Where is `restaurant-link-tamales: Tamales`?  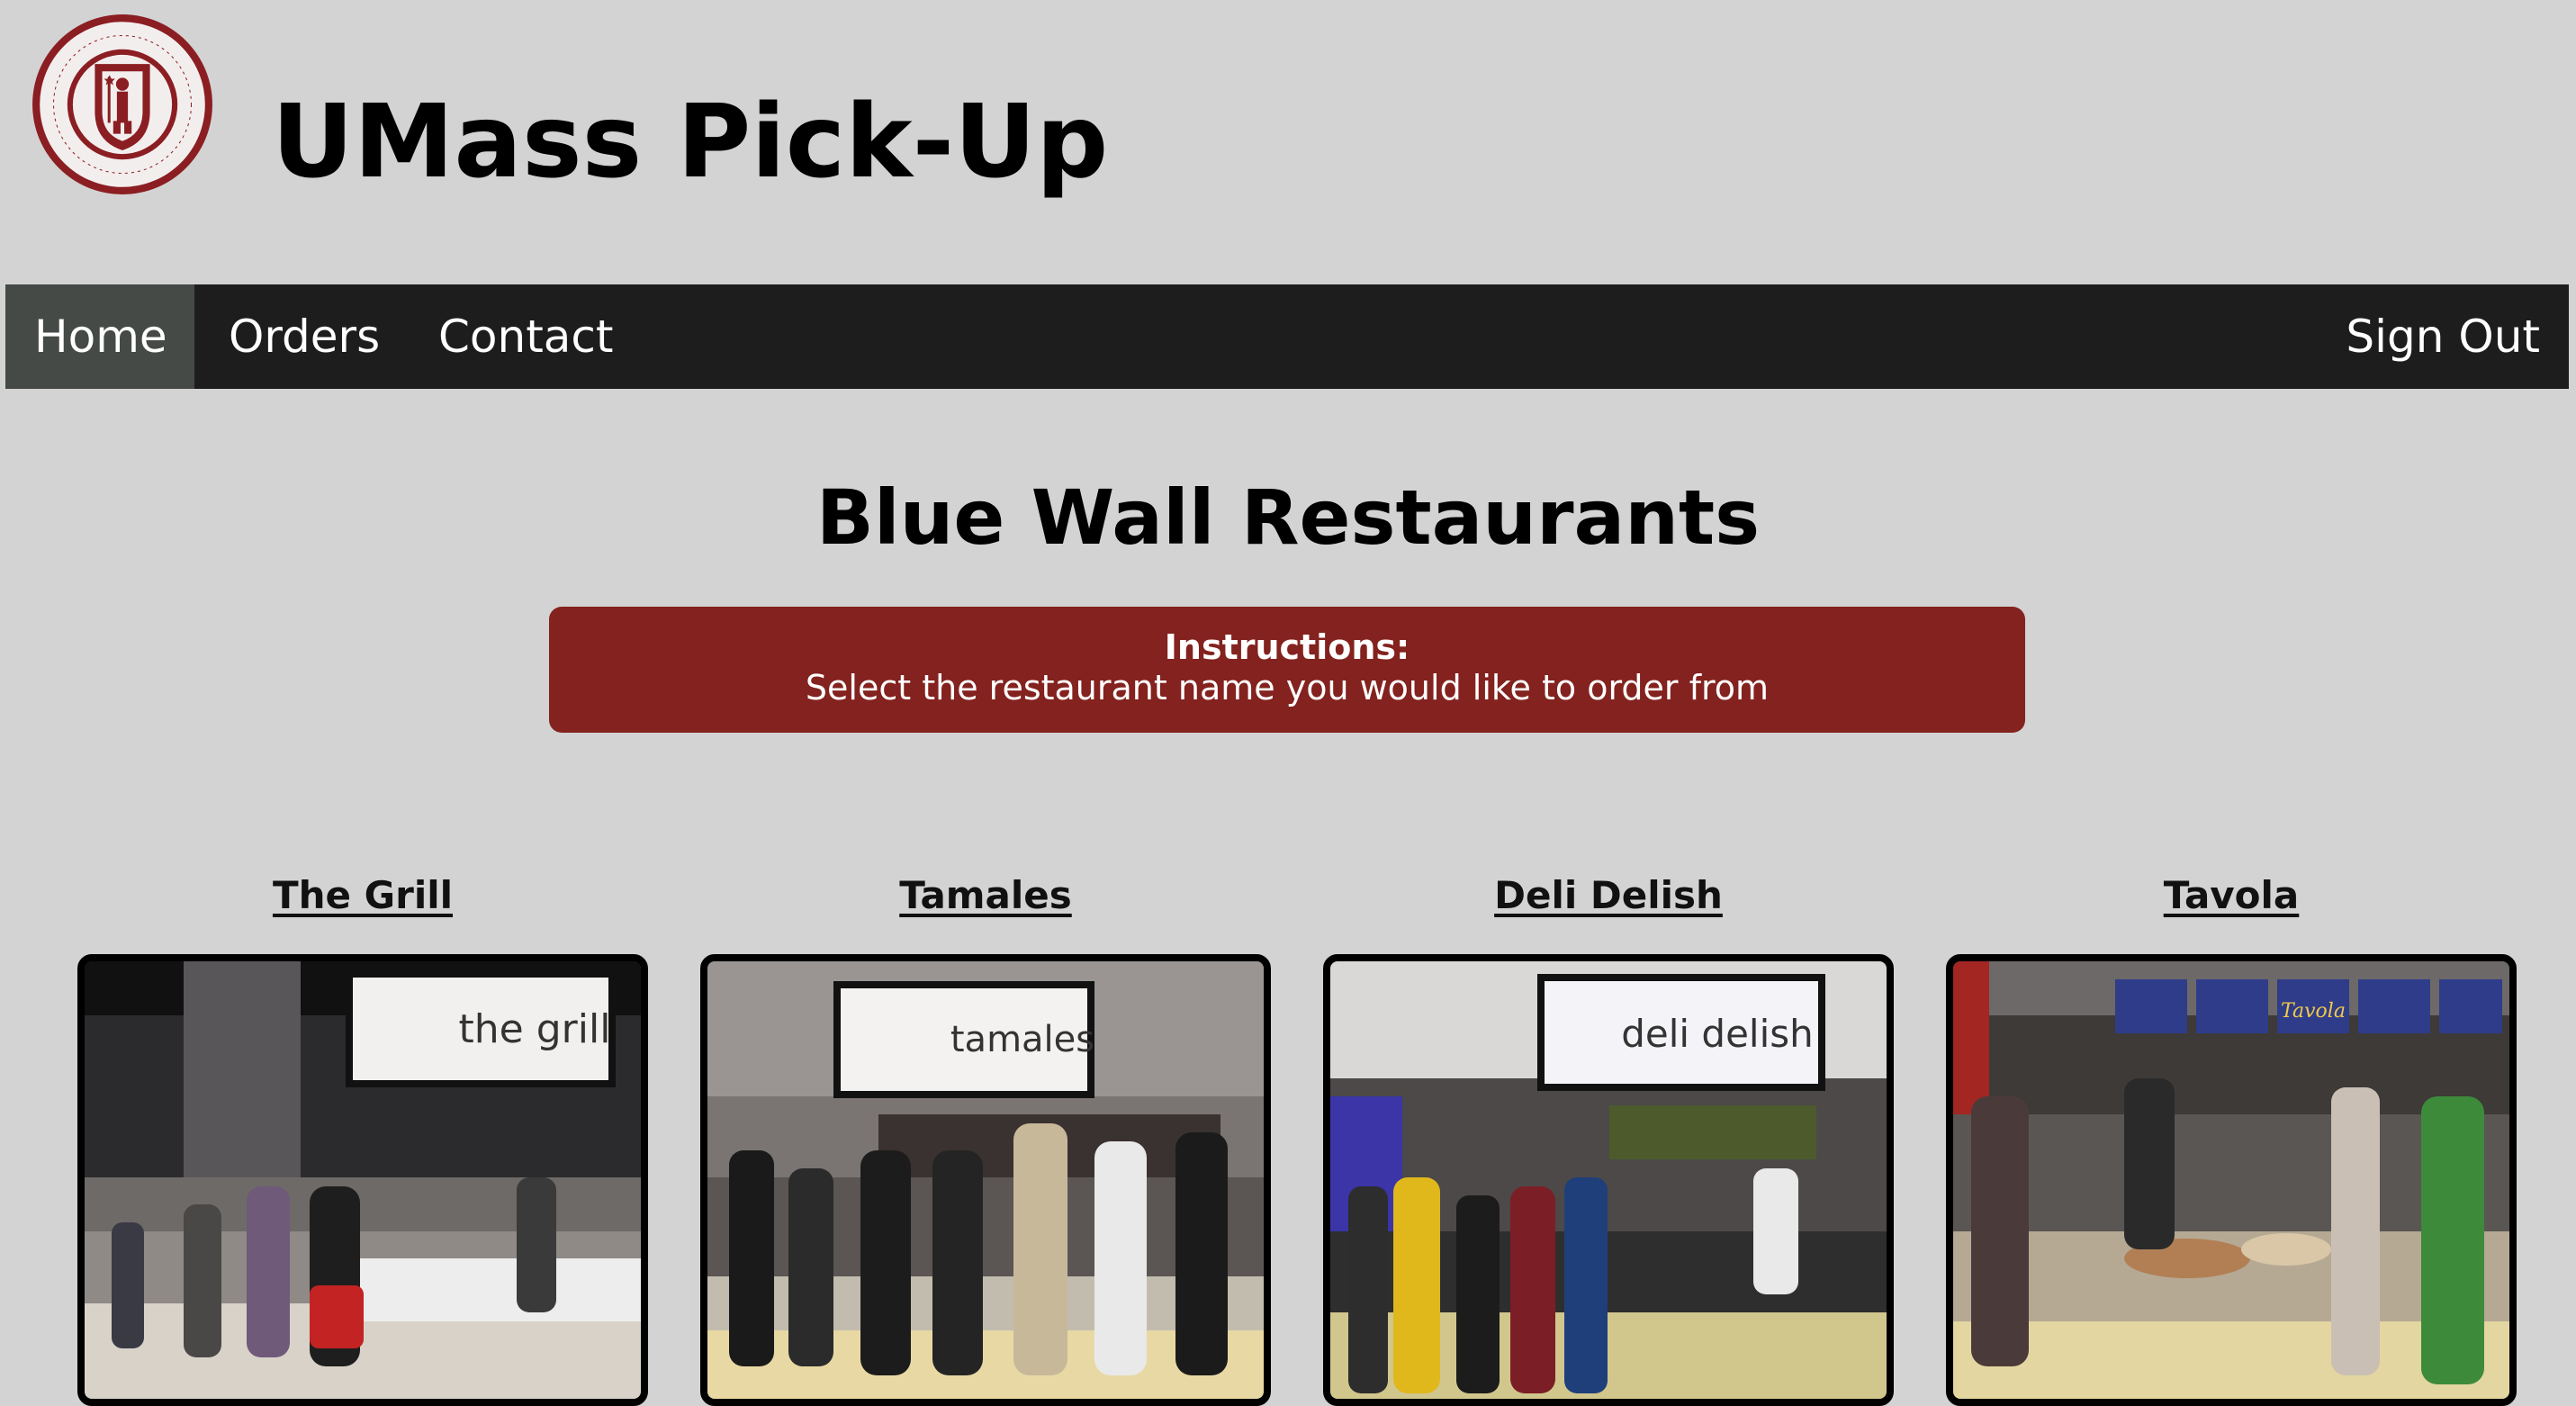
restaurant-link-tamales: Tamales is located at coordinates (985, 895).